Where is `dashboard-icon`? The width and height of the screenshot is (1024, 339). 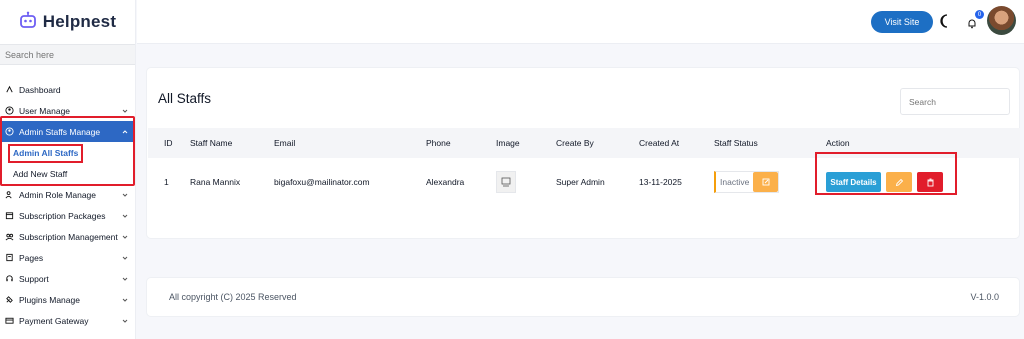 dashboard-icon is located at coordinates (9, 89).